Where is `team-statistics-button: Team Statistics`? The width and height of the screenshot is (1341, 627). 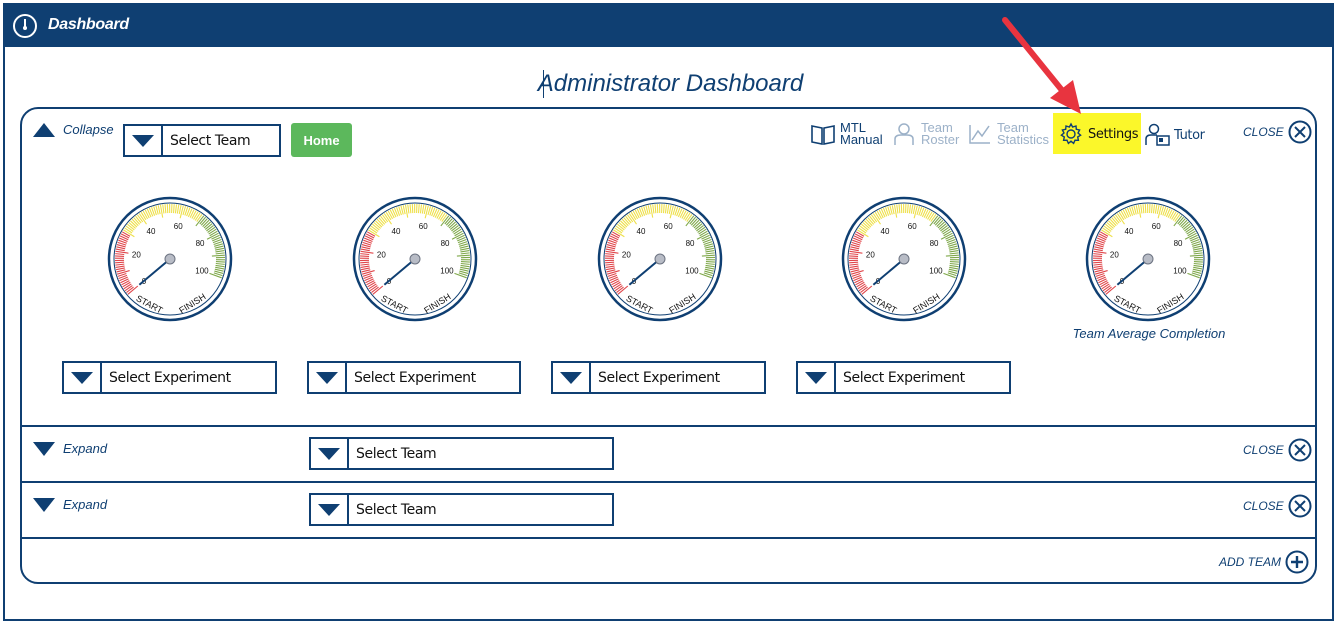 team-statistics-button: Team Statistics is located at coordinates (1009, 134).